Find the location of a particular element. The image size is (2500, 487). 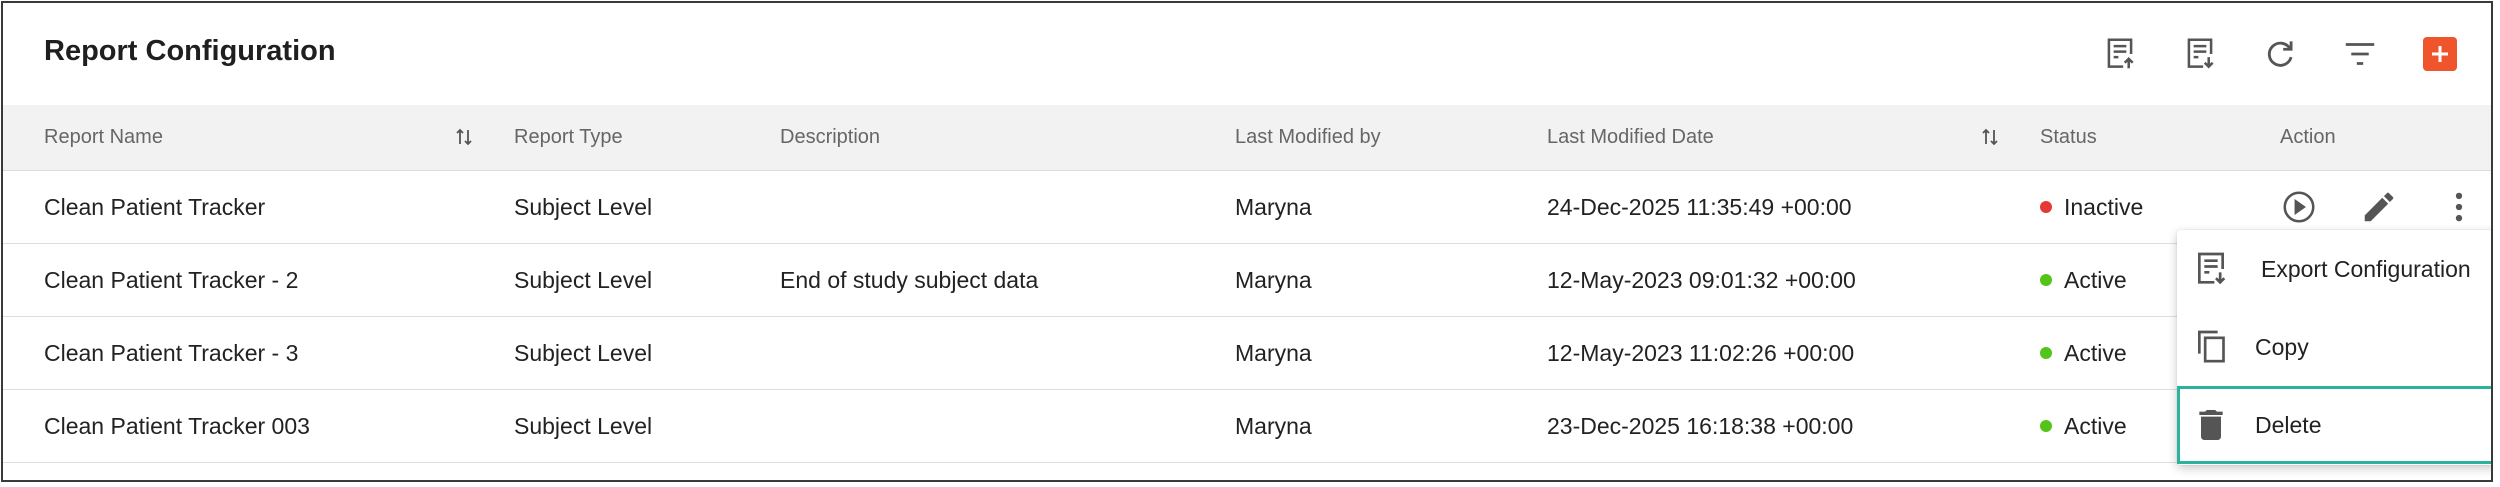

status-badge: Inactive is located at coordinates (2091, 207).